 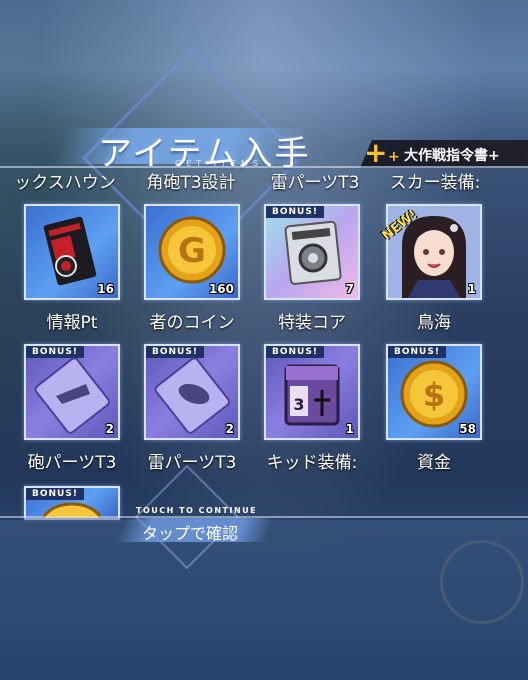 I want to click on item-frame: BONUS! $ 58, so click(x=434, y=392).